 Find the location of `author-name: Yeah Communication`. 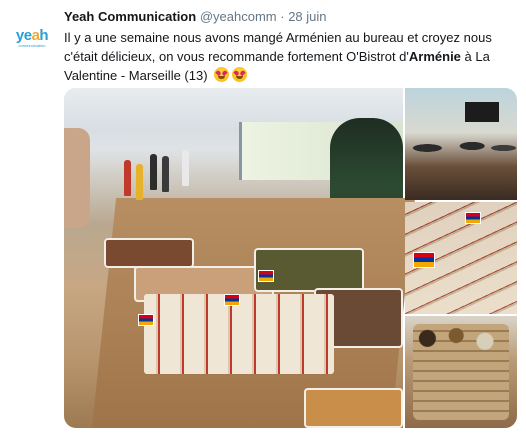

author-name: Yeah Communication is located at coordinates (130, 16).